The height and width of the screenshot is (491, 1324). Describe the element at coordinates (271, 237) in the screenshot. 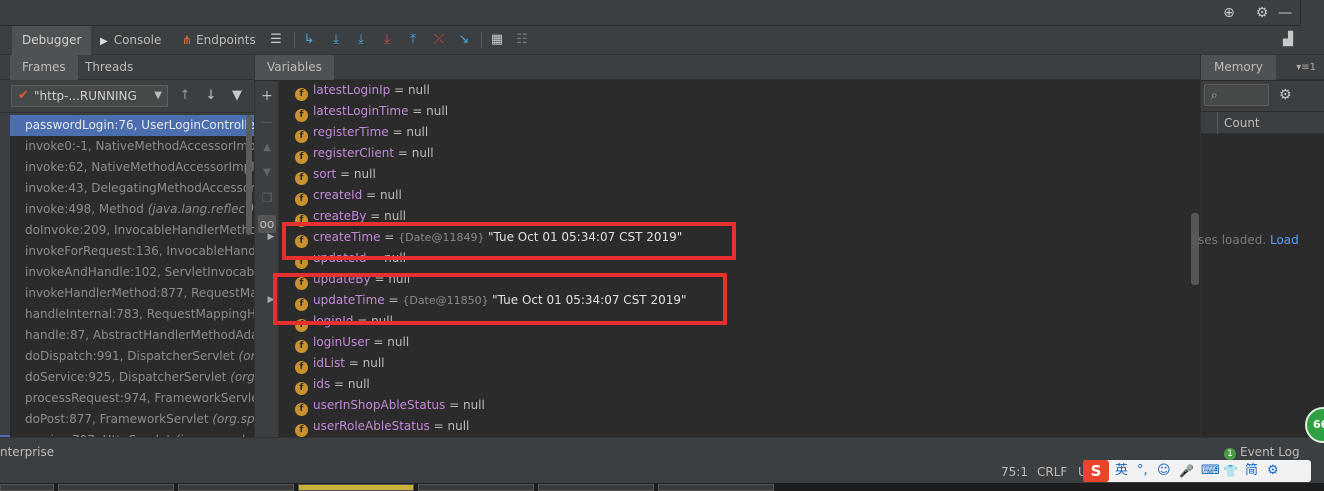

I see `expand-arrow-icon: ▶` at that location.